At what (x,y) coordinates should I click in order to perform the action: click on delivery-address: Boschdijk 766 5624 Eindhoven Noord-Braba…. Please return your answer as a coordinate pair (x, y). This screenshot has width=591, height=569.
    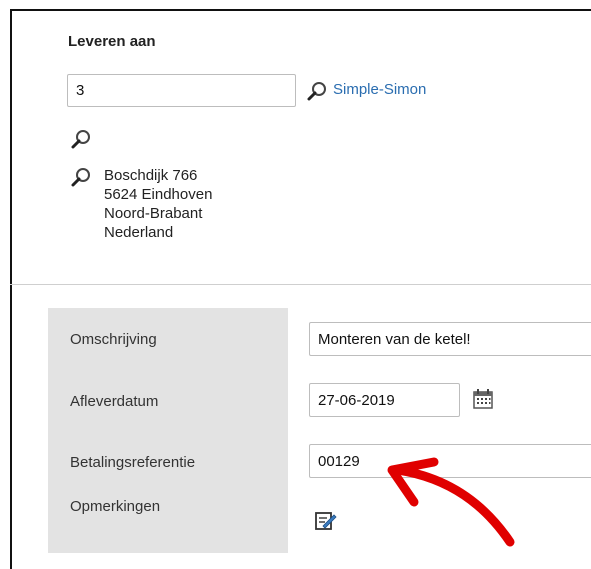
    Looking at the image, I should click on (158, 204).